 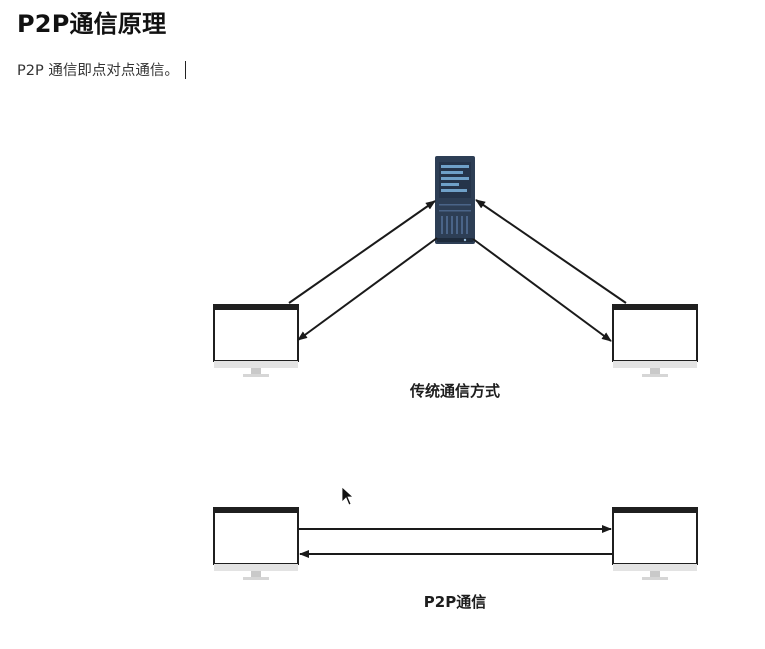 What do you see at coordinates (455, 559) in the screenshot?
I see `p2p-diagram: P2P通信` at bounding box center [455, 559].